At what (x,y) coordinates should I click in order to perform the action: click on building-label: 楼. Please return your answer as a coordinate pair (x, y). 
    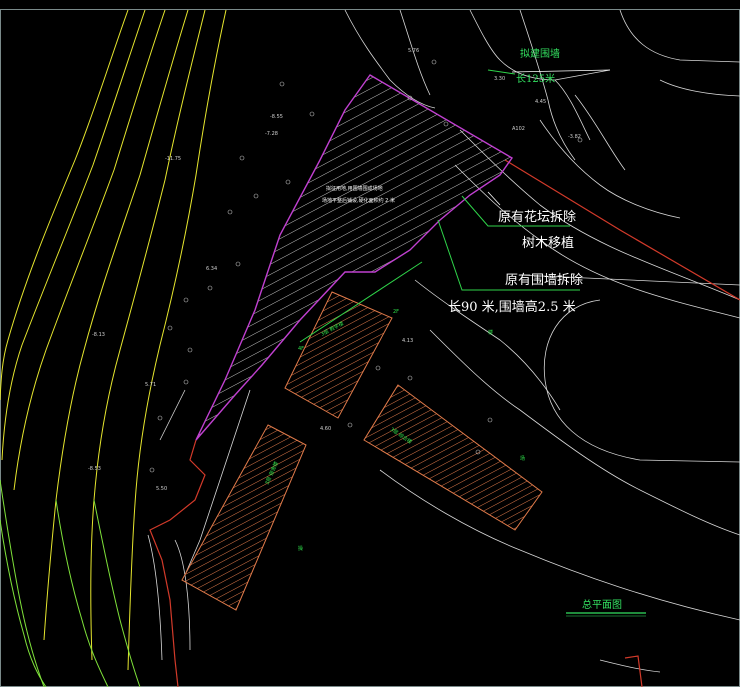
    Looking at the image, I should click on (490, 332).